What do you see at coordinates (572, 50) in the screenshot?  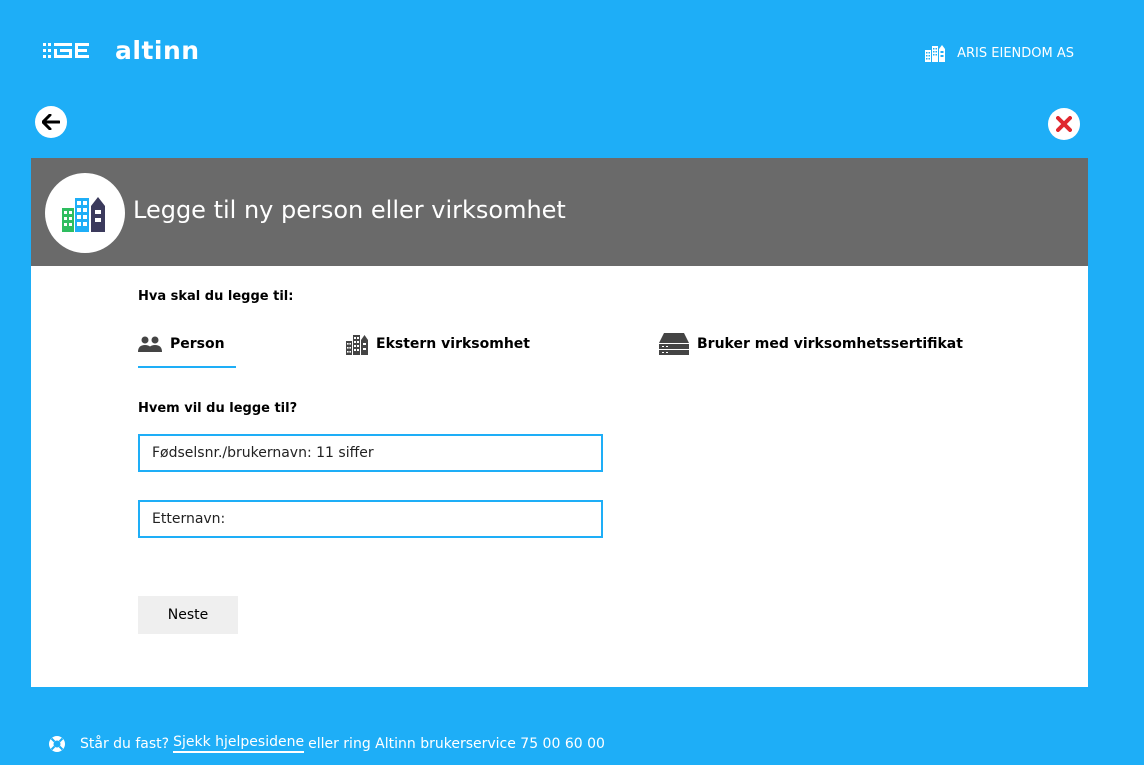 I see `top-bar: altinn ARIS EIENDOM AS` at bounding box center [572, 50].